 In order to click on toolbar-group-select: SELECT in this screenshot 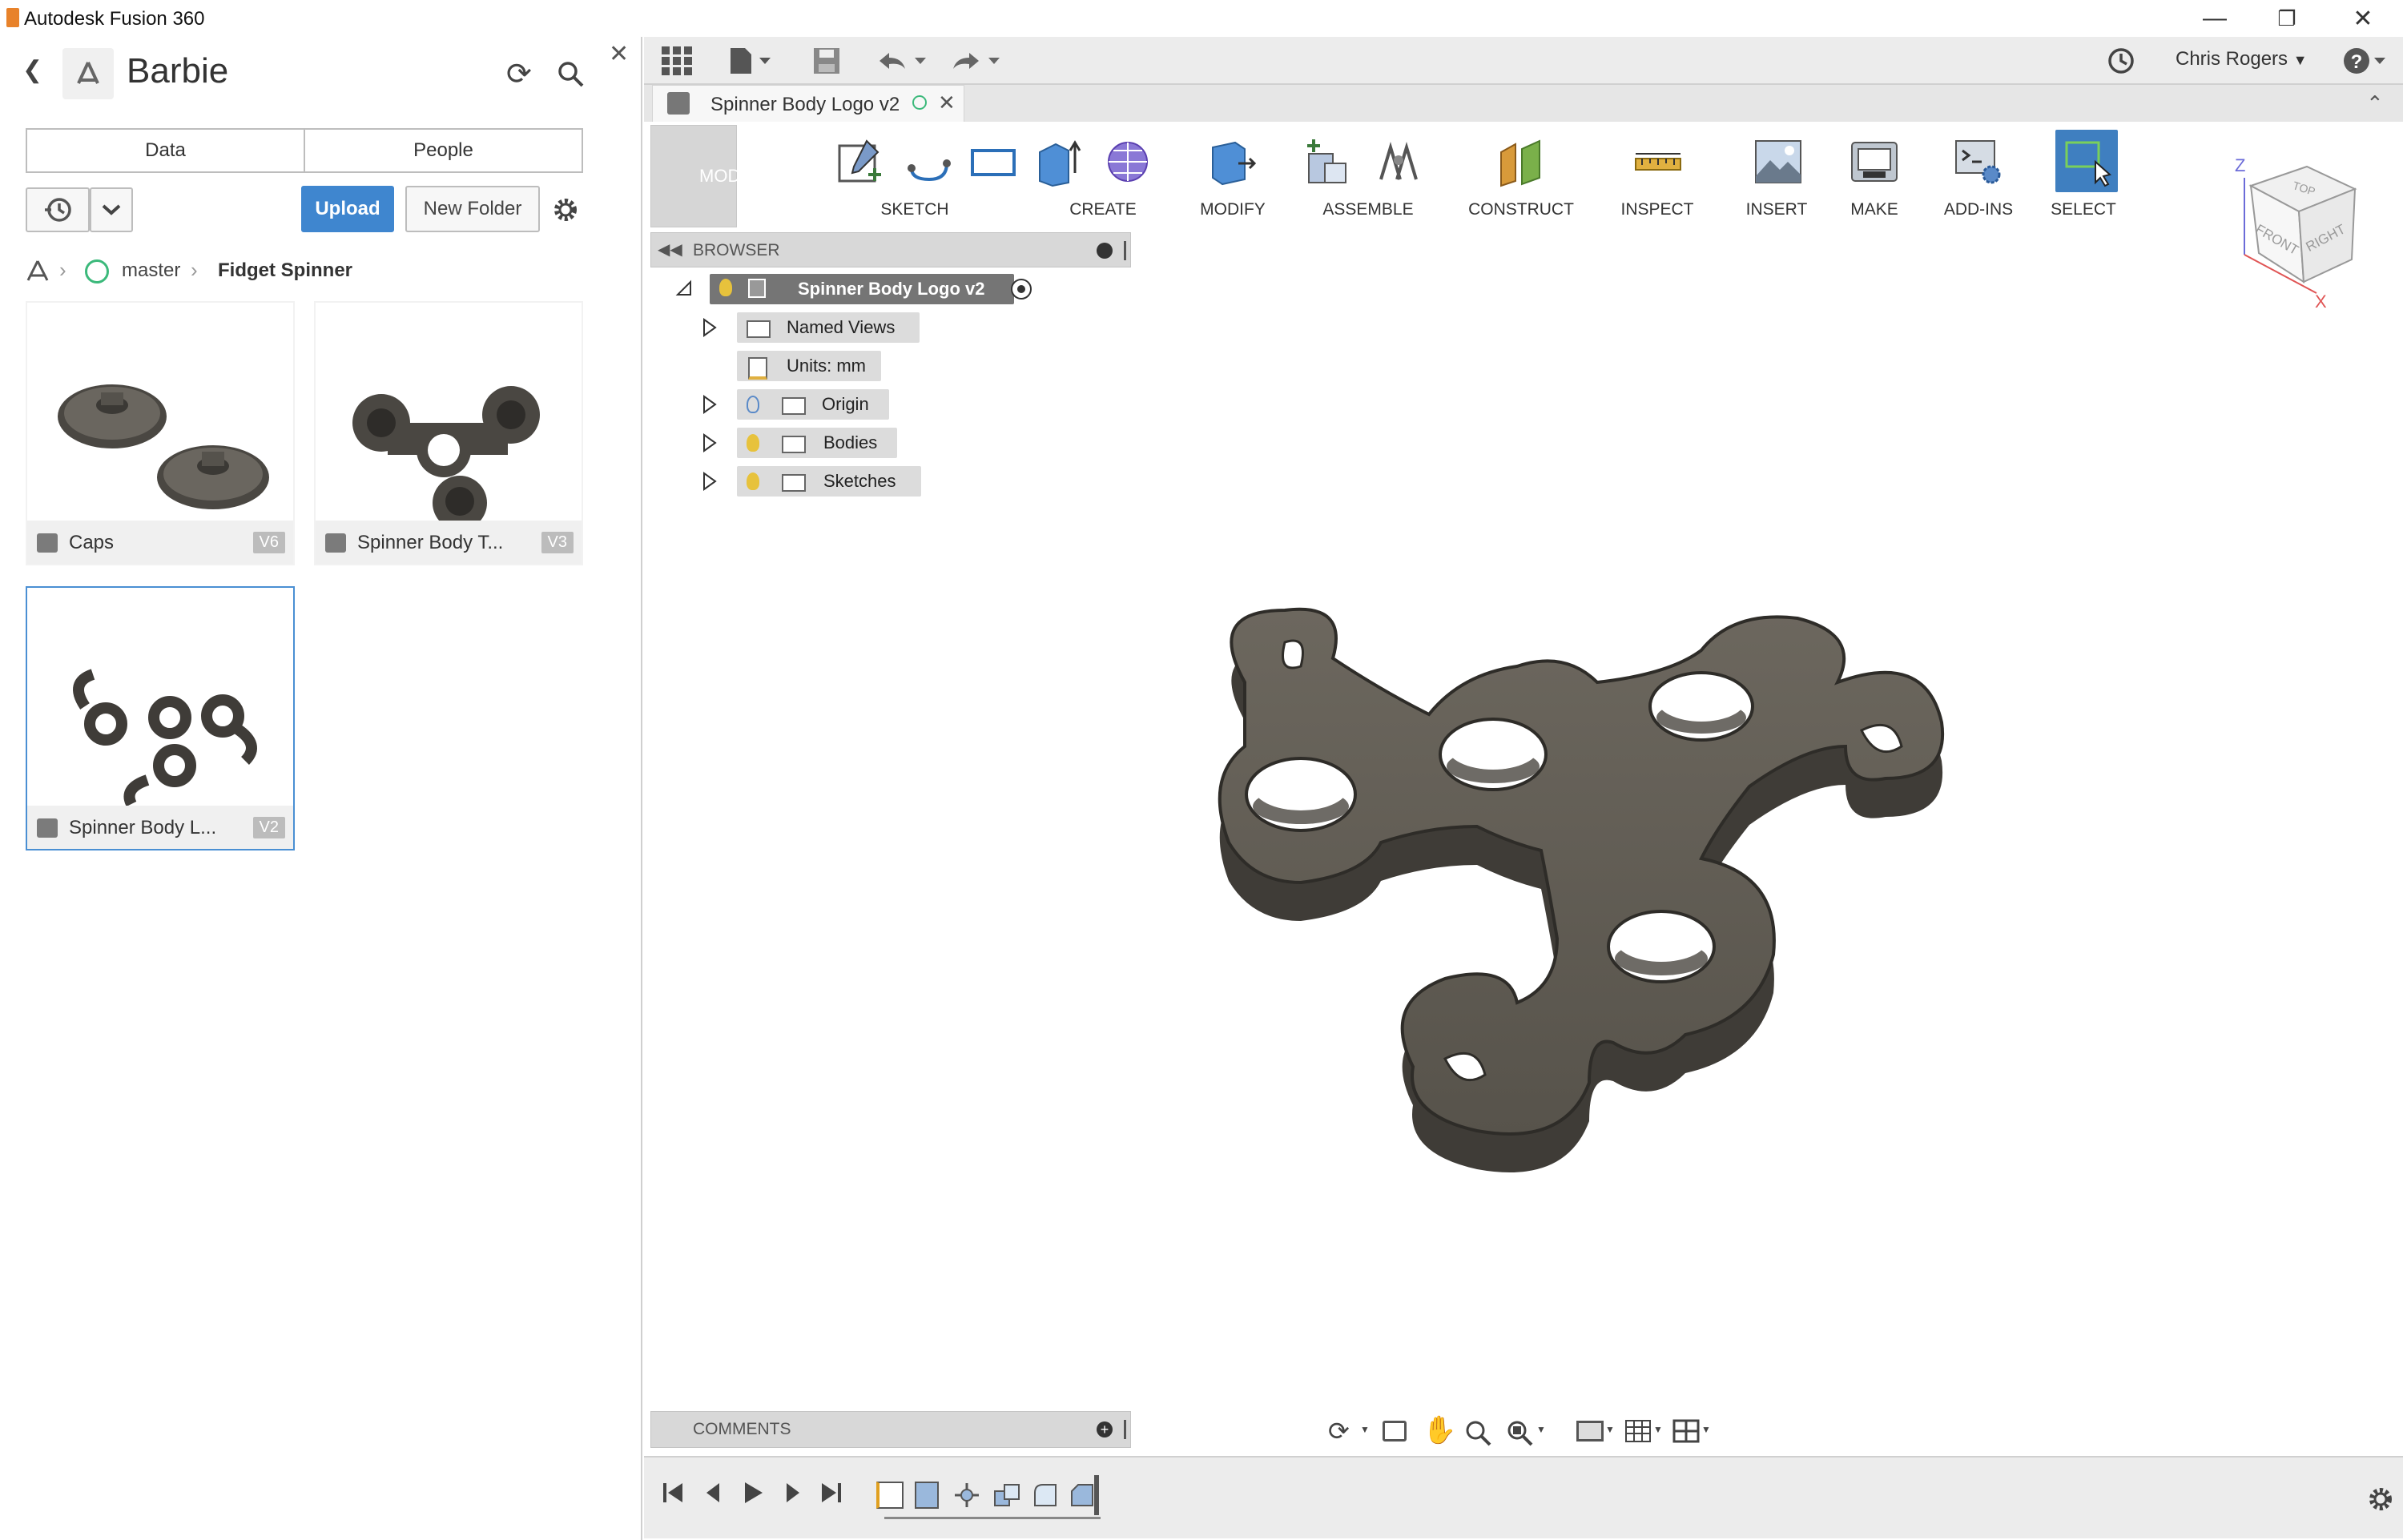, I will do `click(2083, 176)`.